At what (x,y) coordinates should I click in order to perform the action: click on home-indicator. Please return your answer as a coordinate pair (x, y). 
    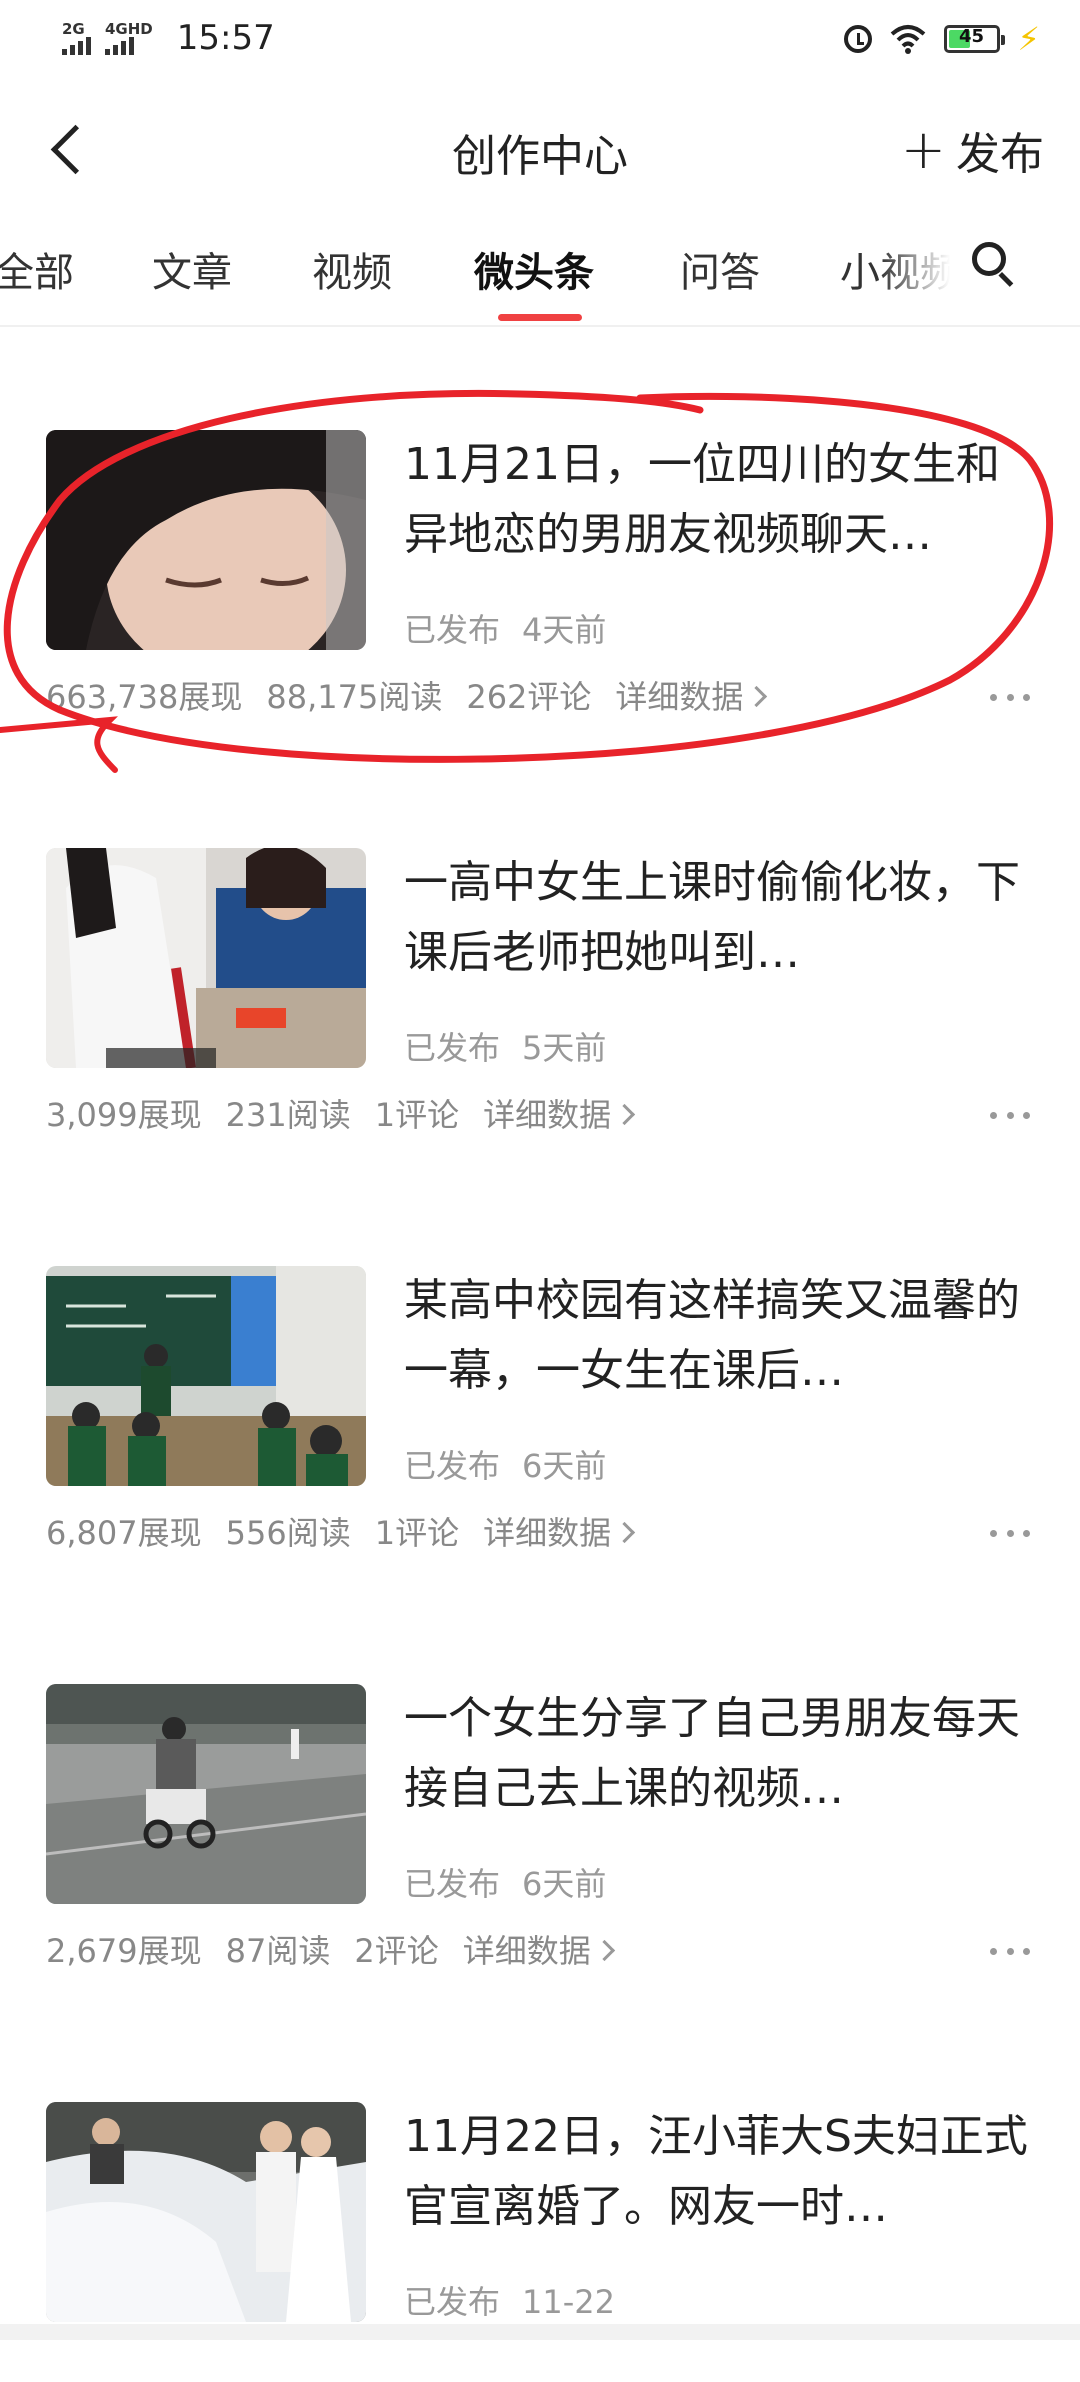
    Looking at the image, I should click on (540, 2332).